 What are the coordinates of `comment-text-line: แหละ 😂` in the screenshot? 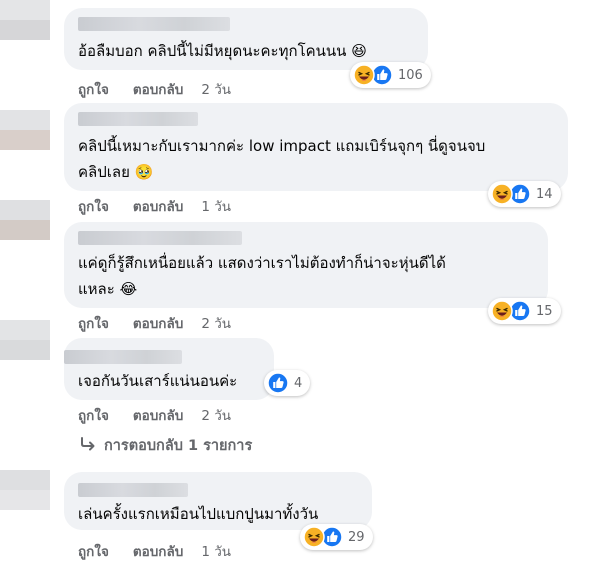 It's located at (108, 289).